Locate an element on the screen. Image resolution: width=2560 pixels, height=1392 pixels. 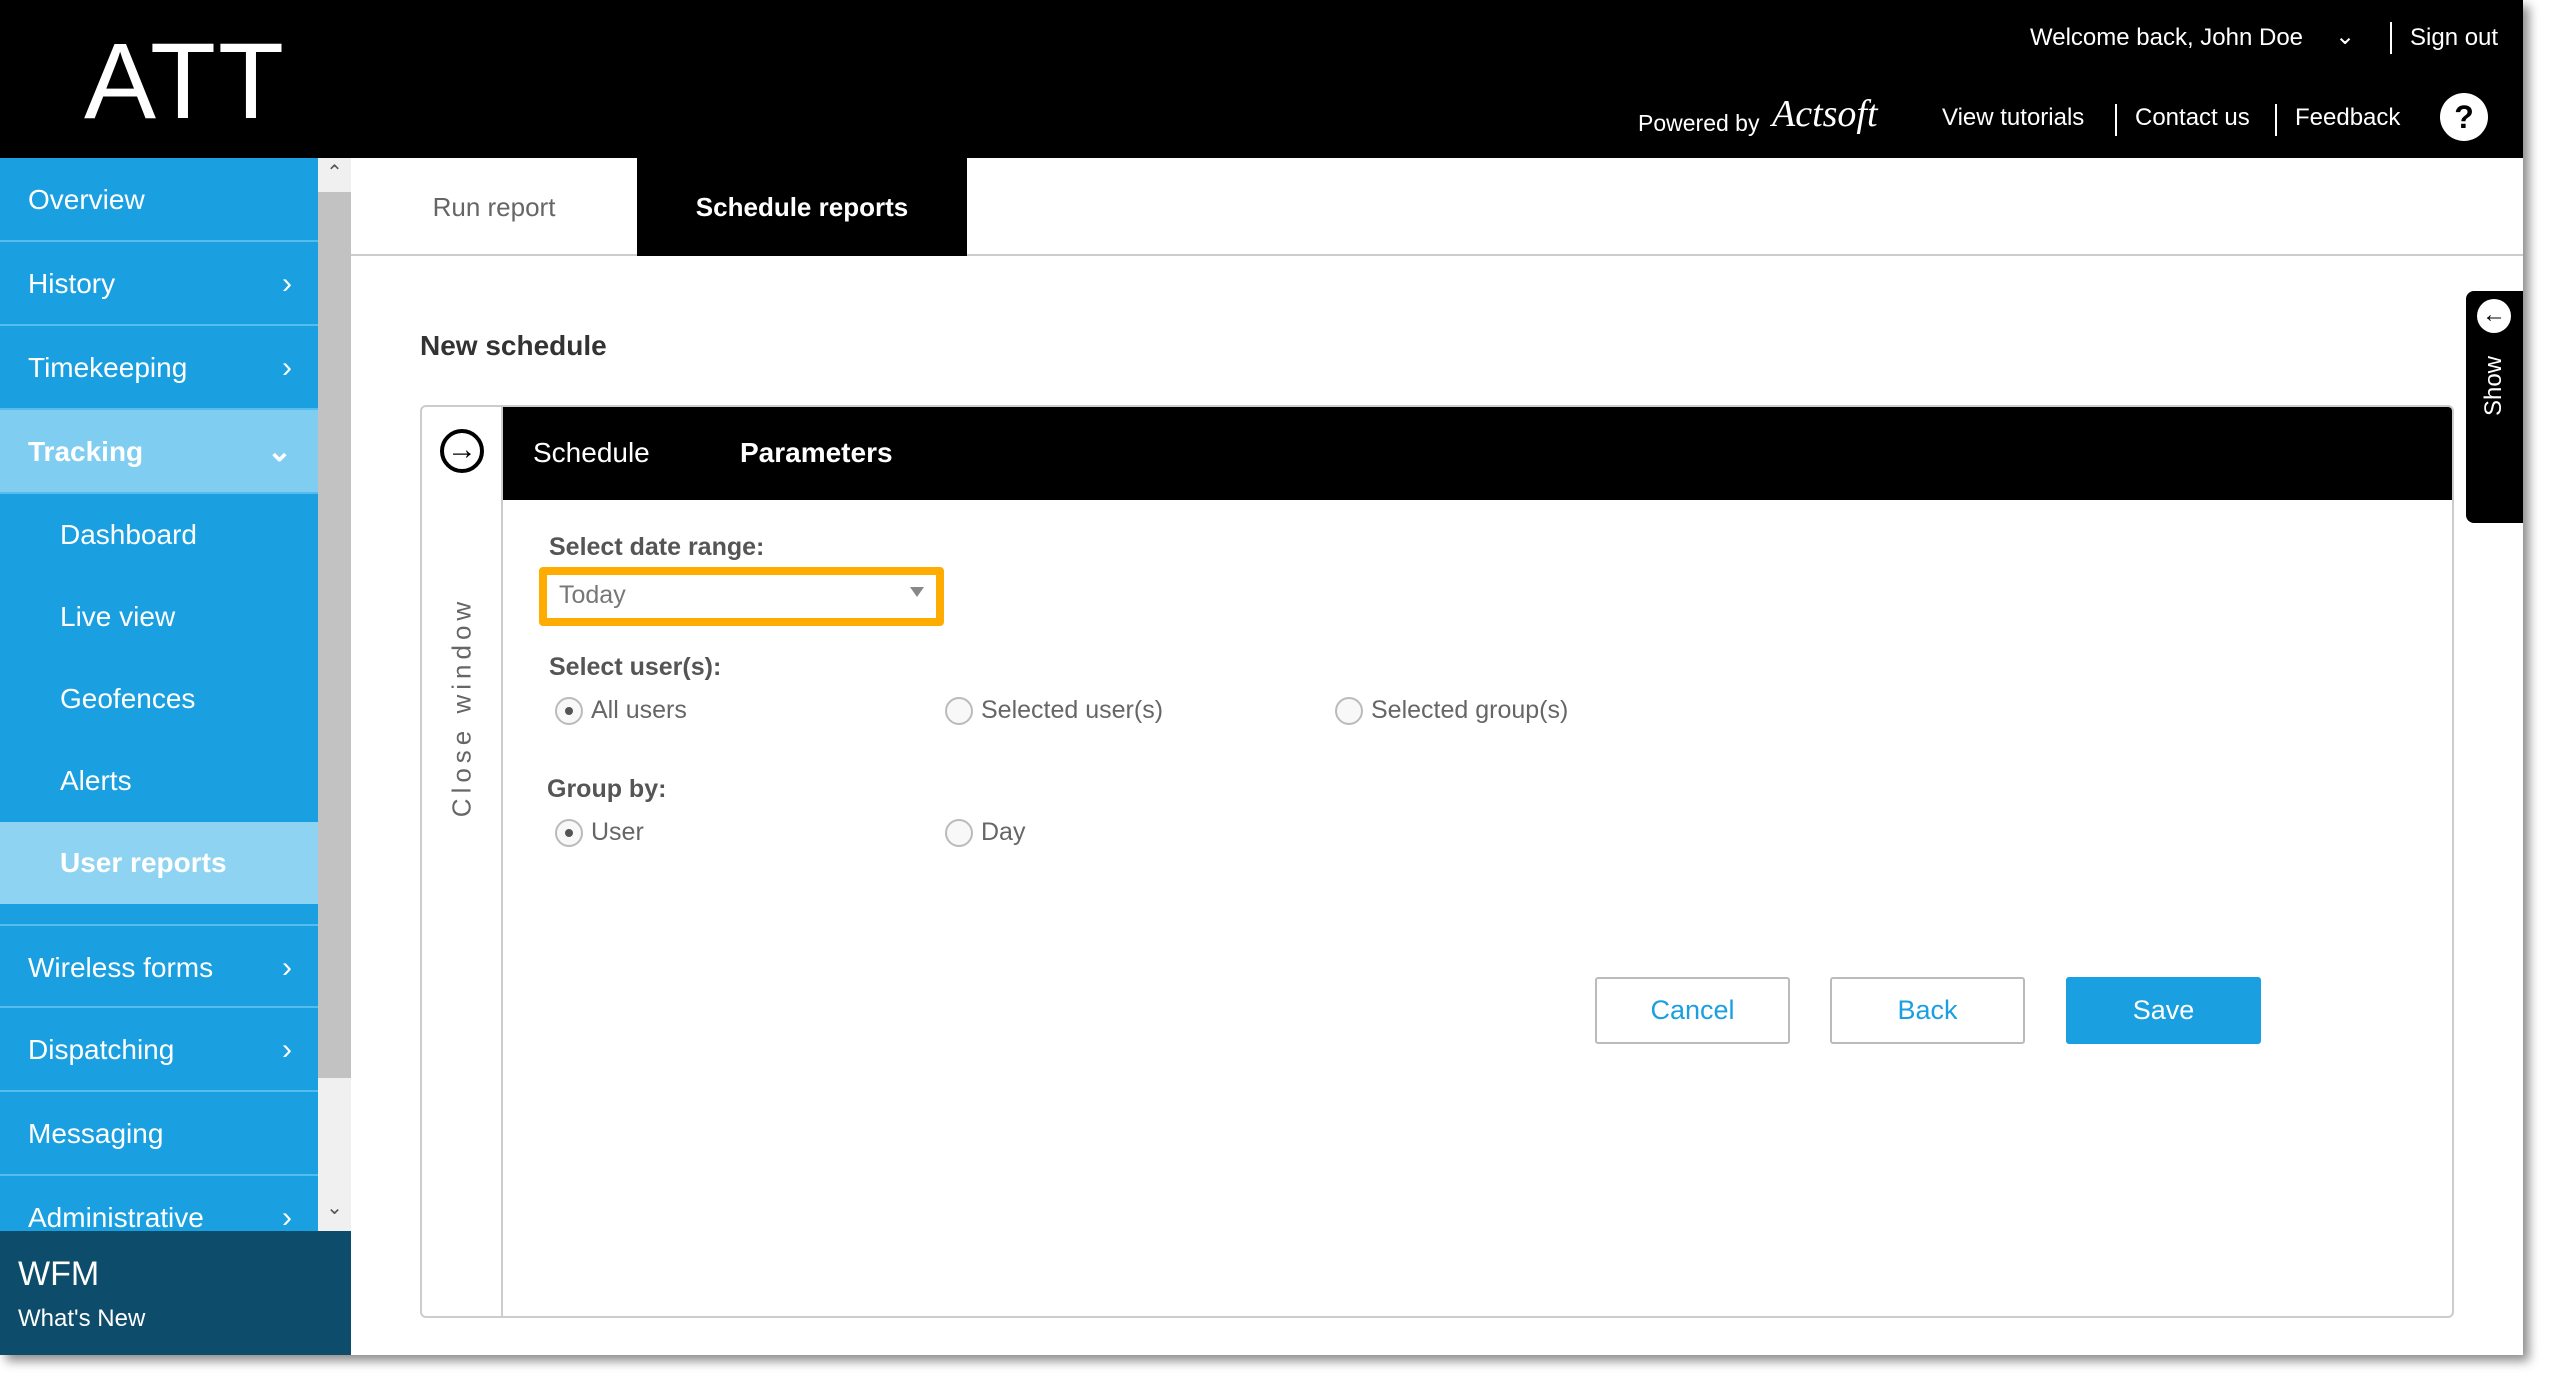
sidebar-item-administrative: Administrative › is located at coordinates (159, 1203).